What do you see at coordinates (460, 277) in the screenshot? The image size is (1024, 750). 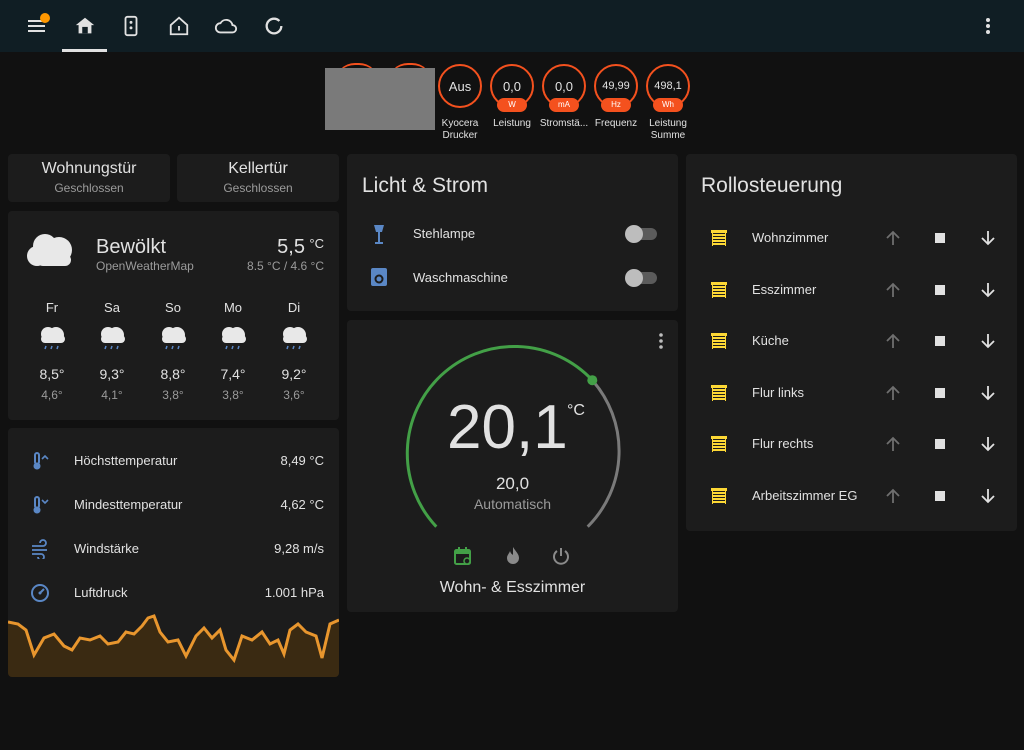 I see `switch-label: Waschmaschine` at bounding box center [460, 277].